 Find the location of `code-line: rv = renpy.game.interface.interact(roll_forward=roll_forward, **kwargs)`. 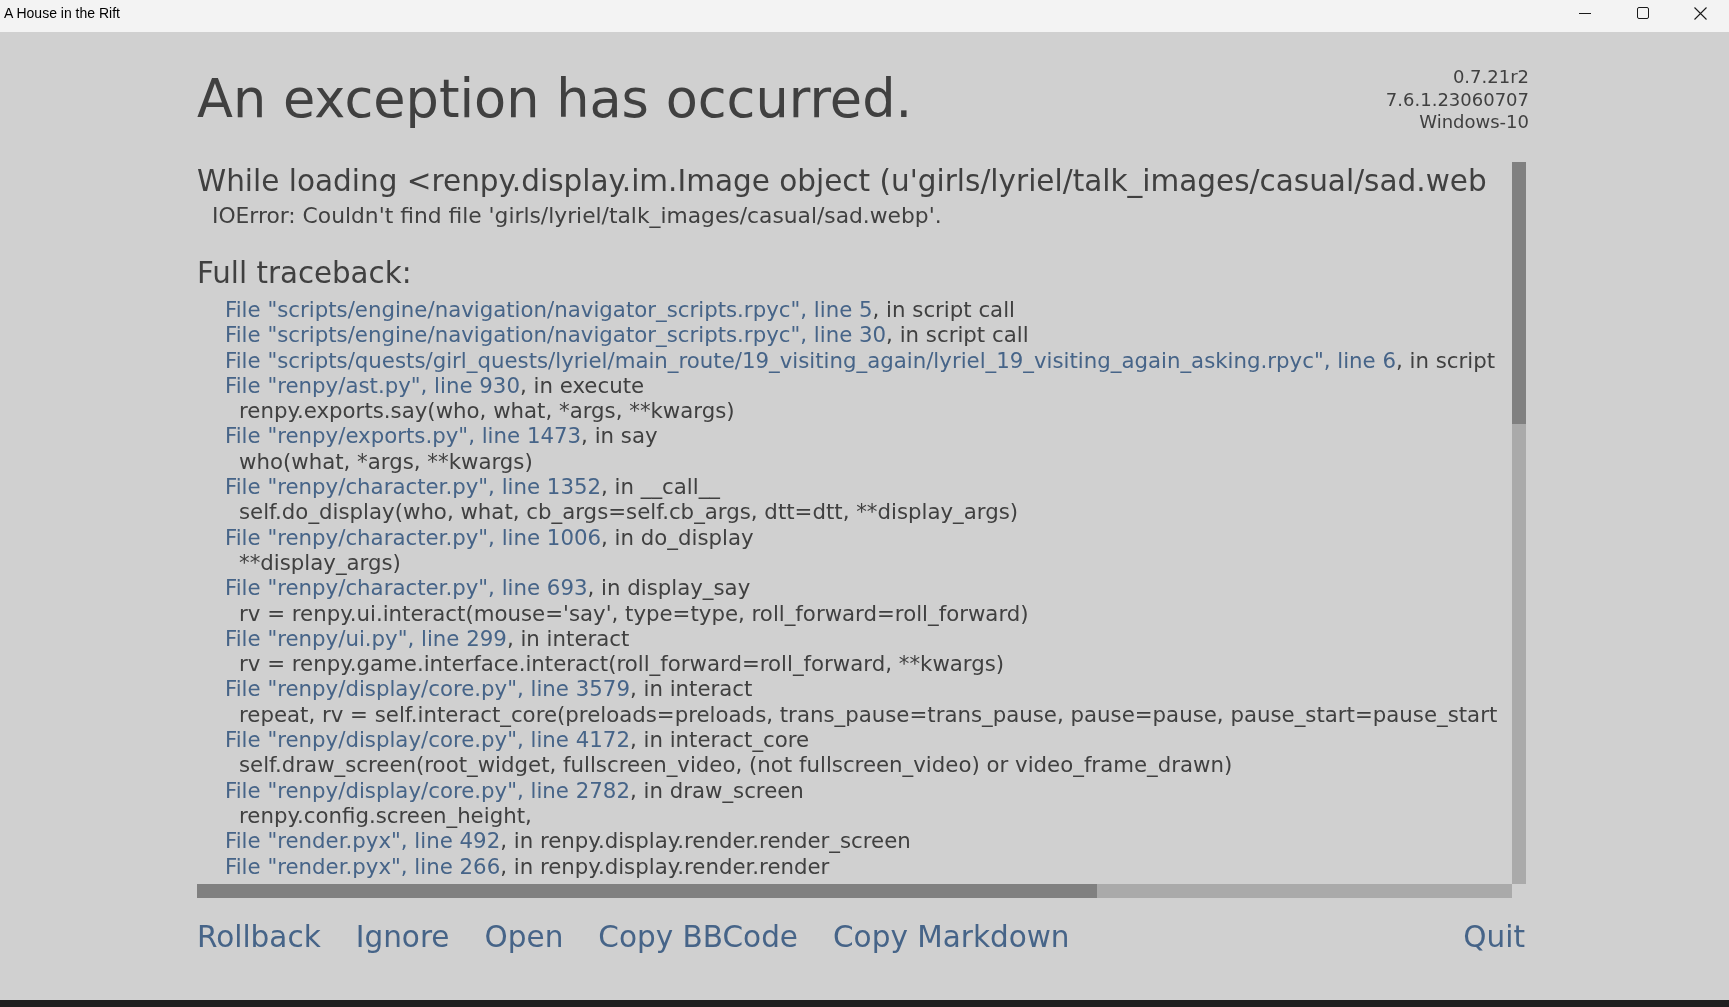

code-line: rv = renpy.game.interface.interact(roll_forward=roll_forward, **kwargs) is located at coordinates (622, 664).